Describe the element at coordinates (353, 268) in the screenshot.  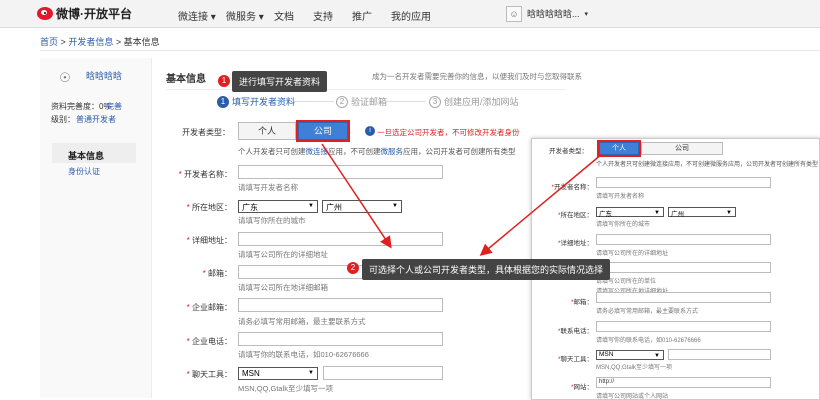
I see `tip-2-badge: 2` at that location.